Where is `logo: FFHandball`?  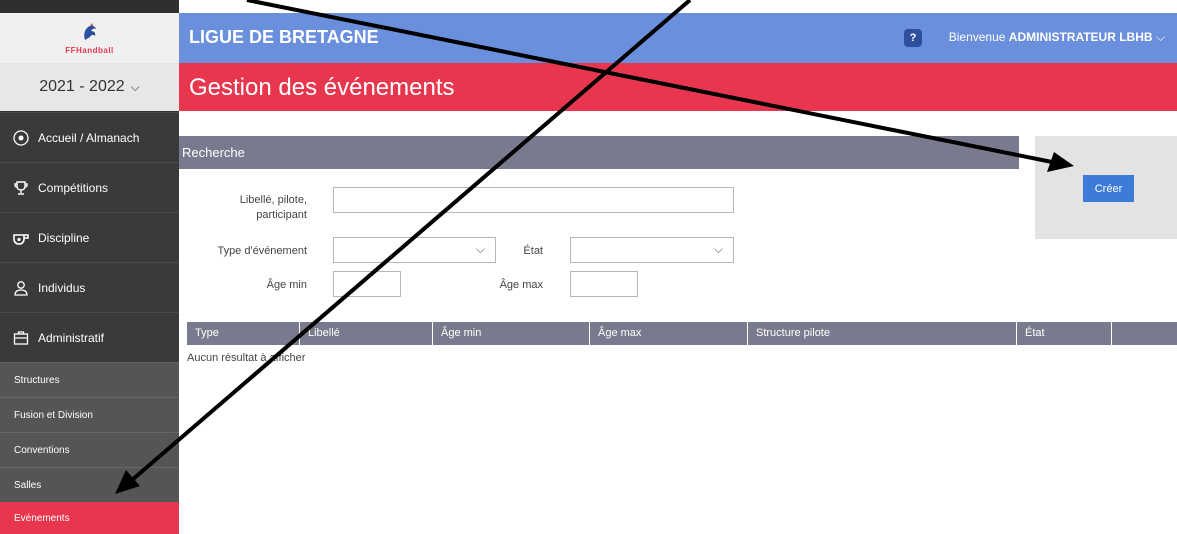 logo: FFHandball is located at coordinates (89, 38).